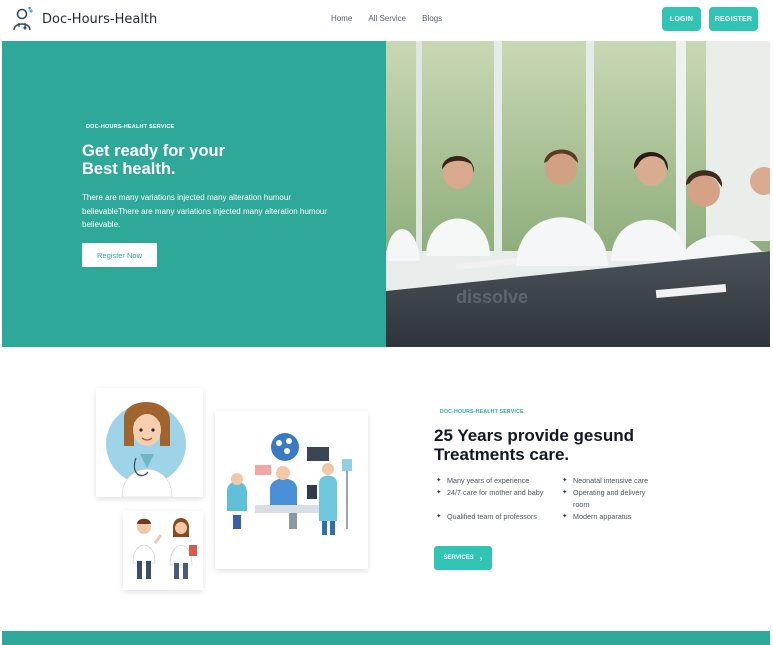  What do you see at coordinates (681, 19) in the screenshot?
I see `login-button: LOGIN` at bounding box center [681, 19].